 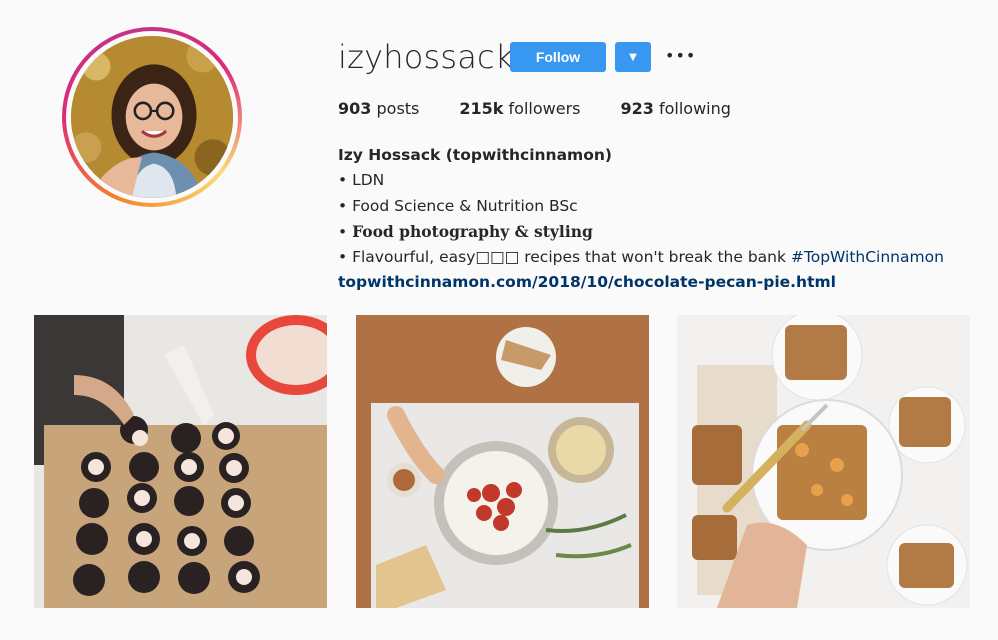 What do you see at coordinates (398, 108) in the screenshot?
I see `posts-label: posts` at bounding box center [398, 108].